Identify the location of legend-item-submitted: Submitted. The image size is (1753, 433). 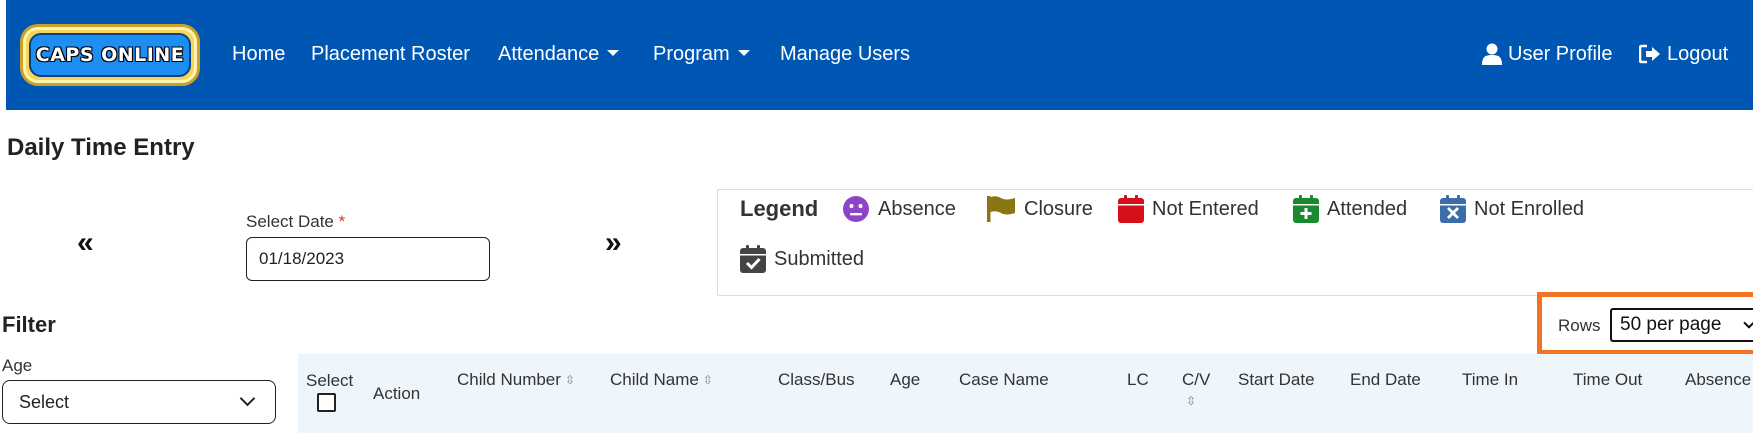
(802, 259).